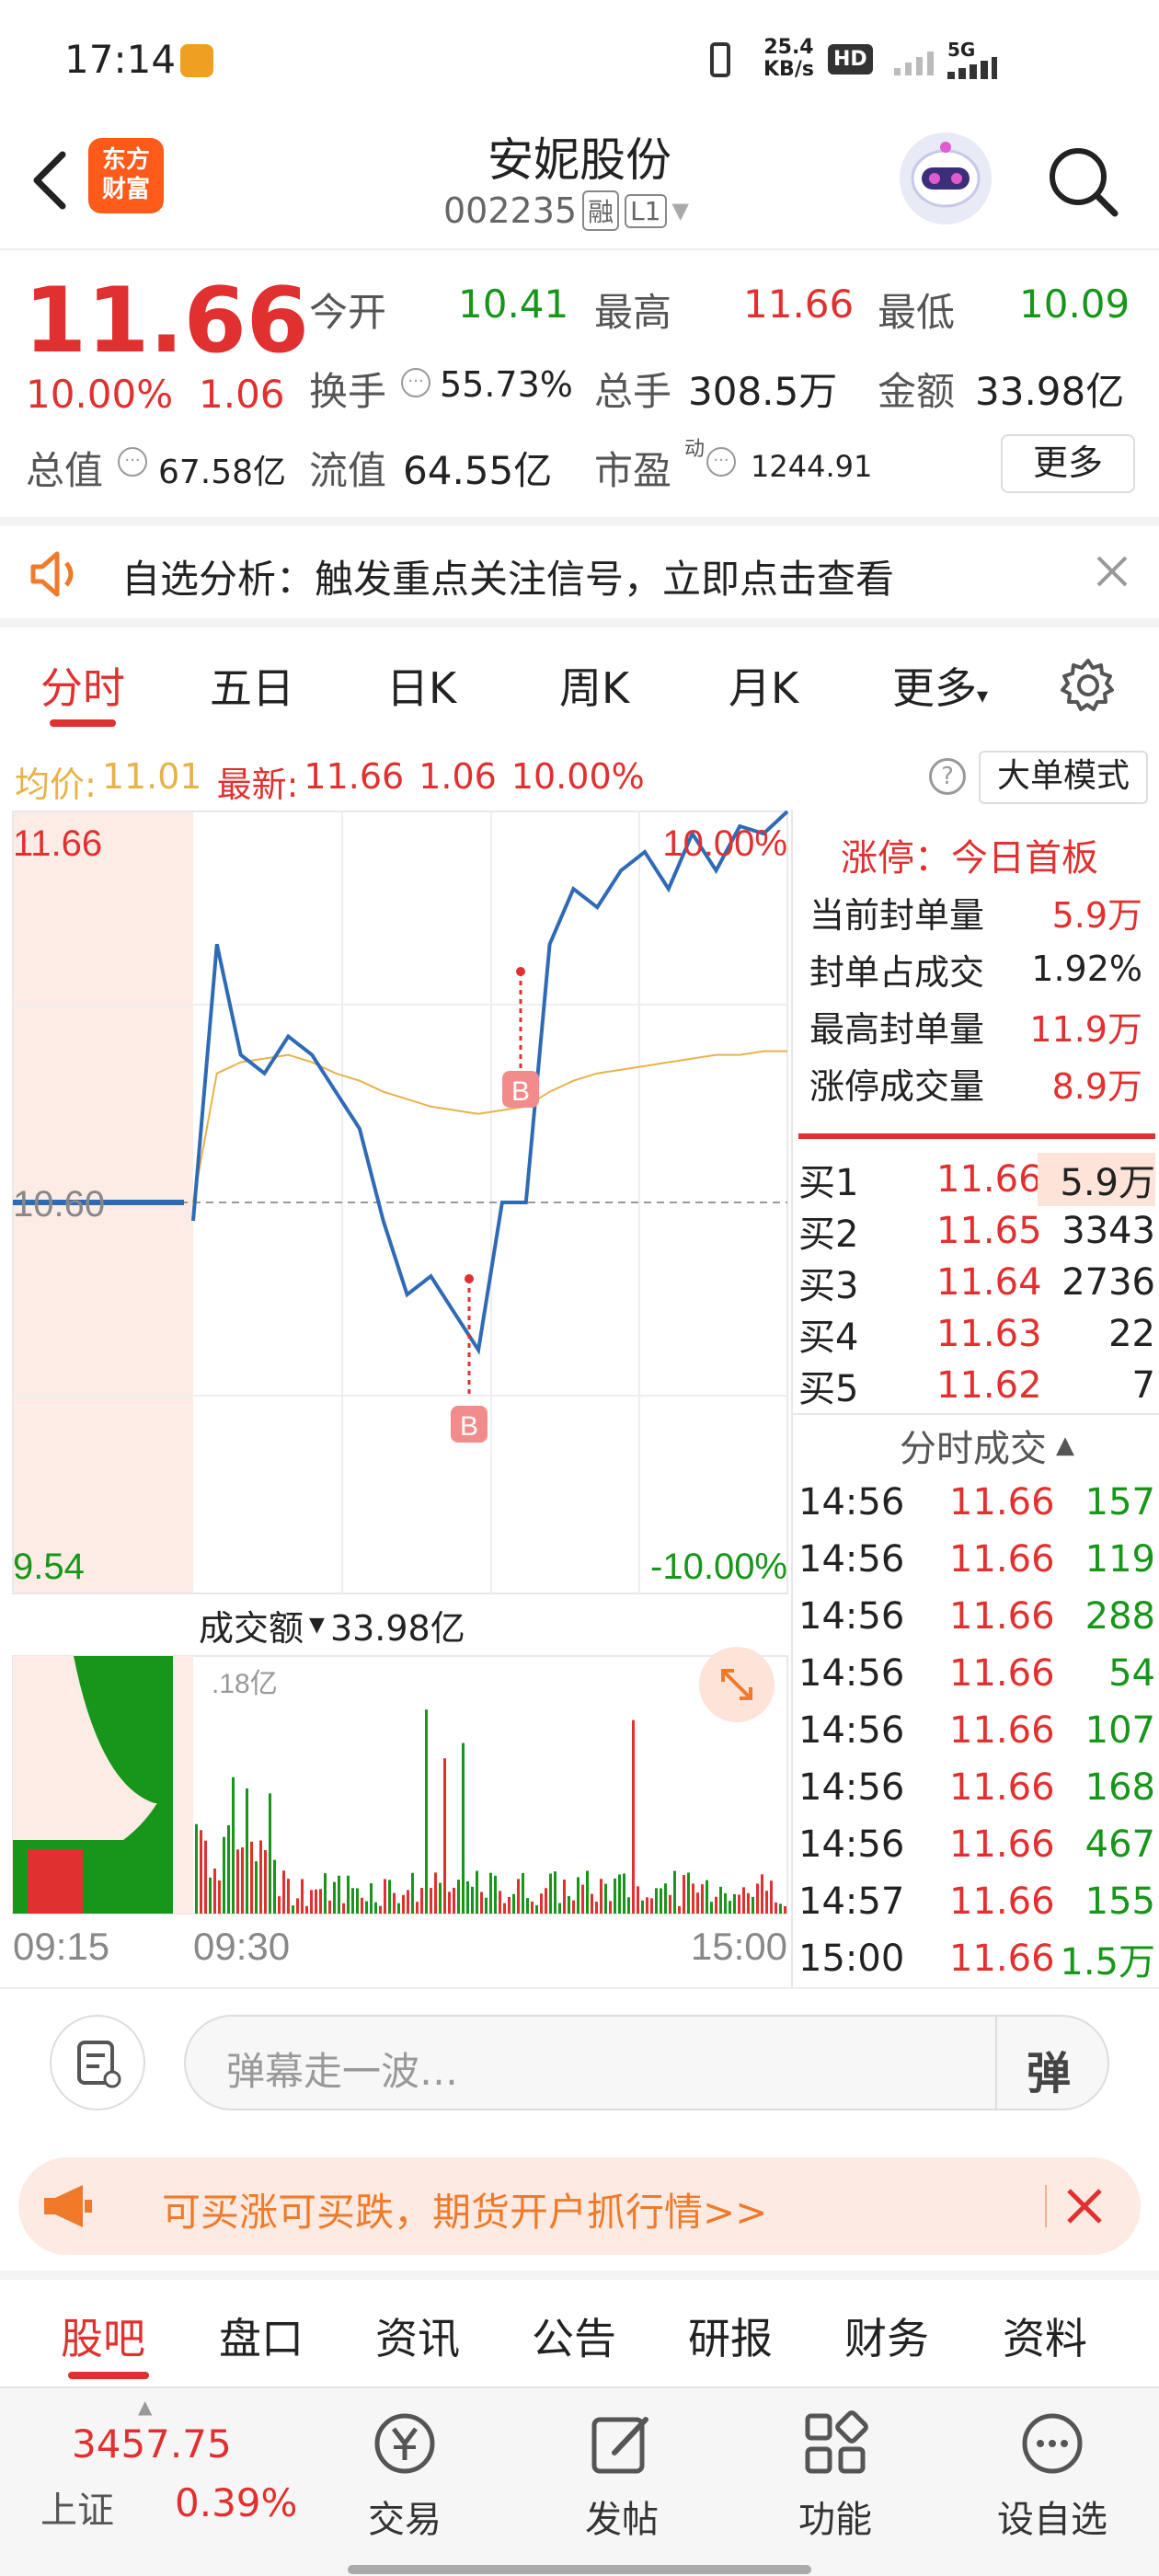 The width and height of the screenshot is (1159, 2576). I want to click on trade-button: 交易, so click(405, 2485).